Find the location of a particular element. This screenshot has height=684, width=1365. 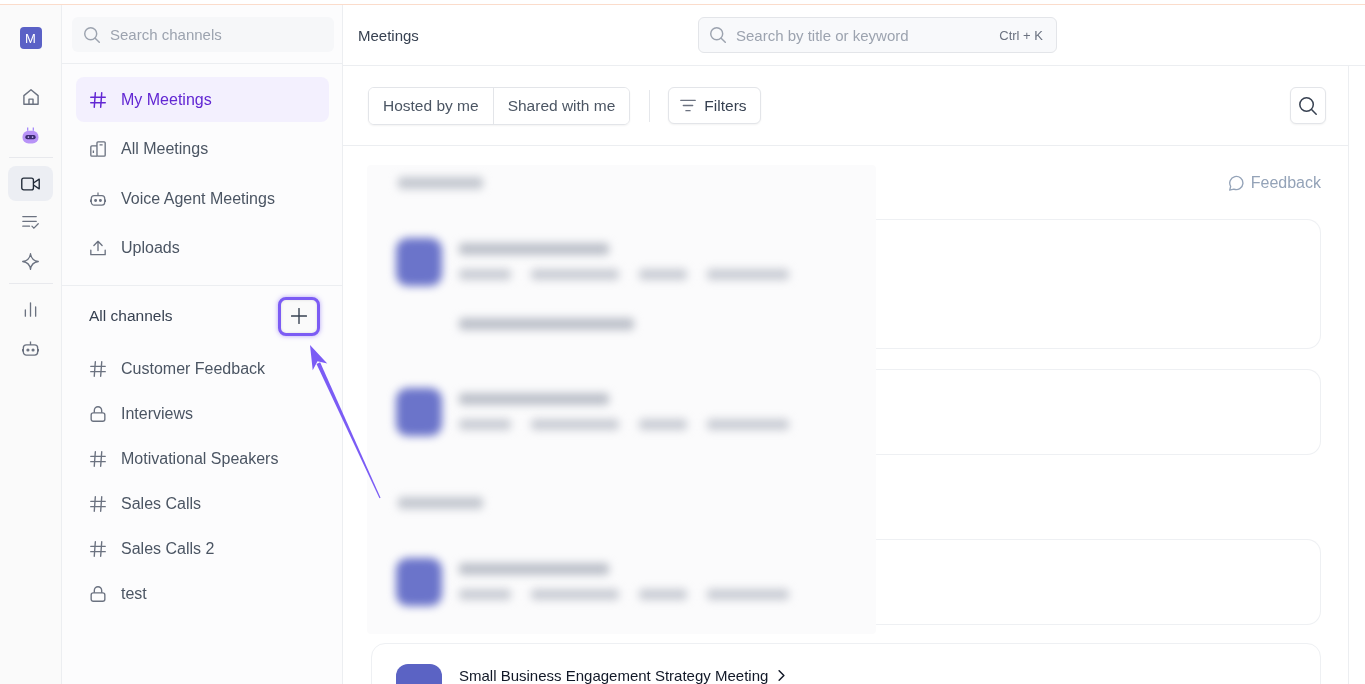

search-field: Search channels is located at coordinates (203, 34).